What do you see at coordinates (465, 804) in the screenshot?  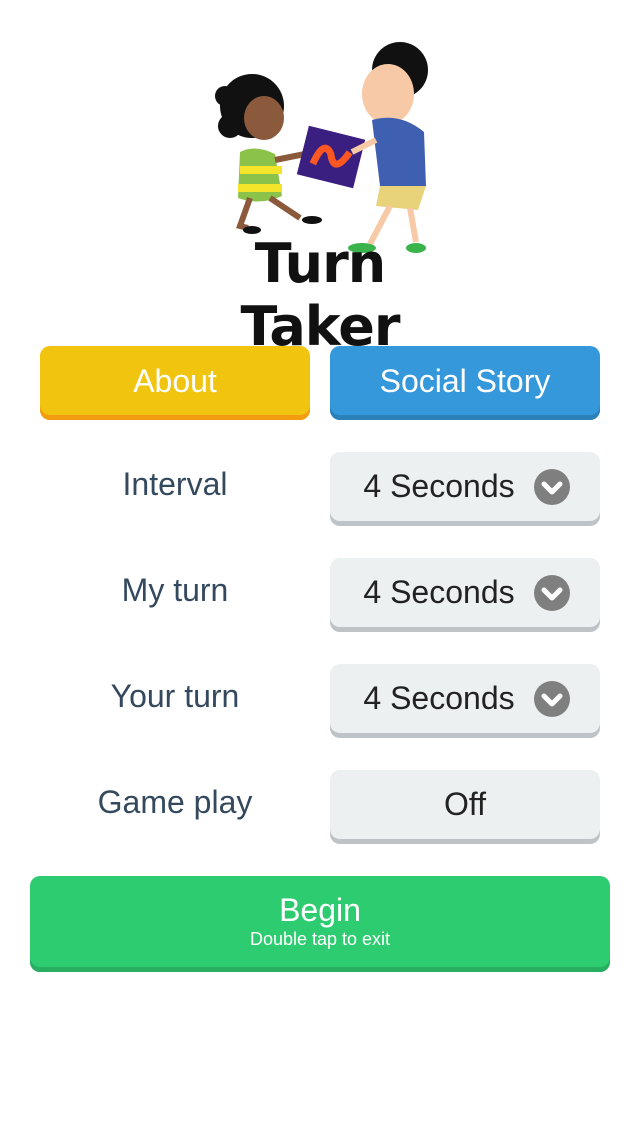 I see `game-play-value: Off` at bounding box center [465, 804].